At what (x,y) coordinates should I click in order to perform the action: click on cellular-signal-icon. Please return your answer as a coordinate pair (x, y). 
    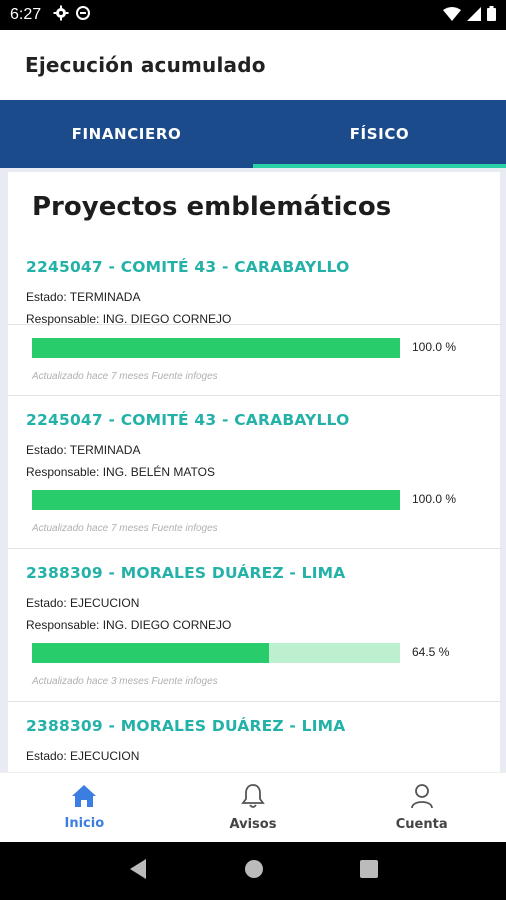
    Looking at the image, I should click on (474, 15).